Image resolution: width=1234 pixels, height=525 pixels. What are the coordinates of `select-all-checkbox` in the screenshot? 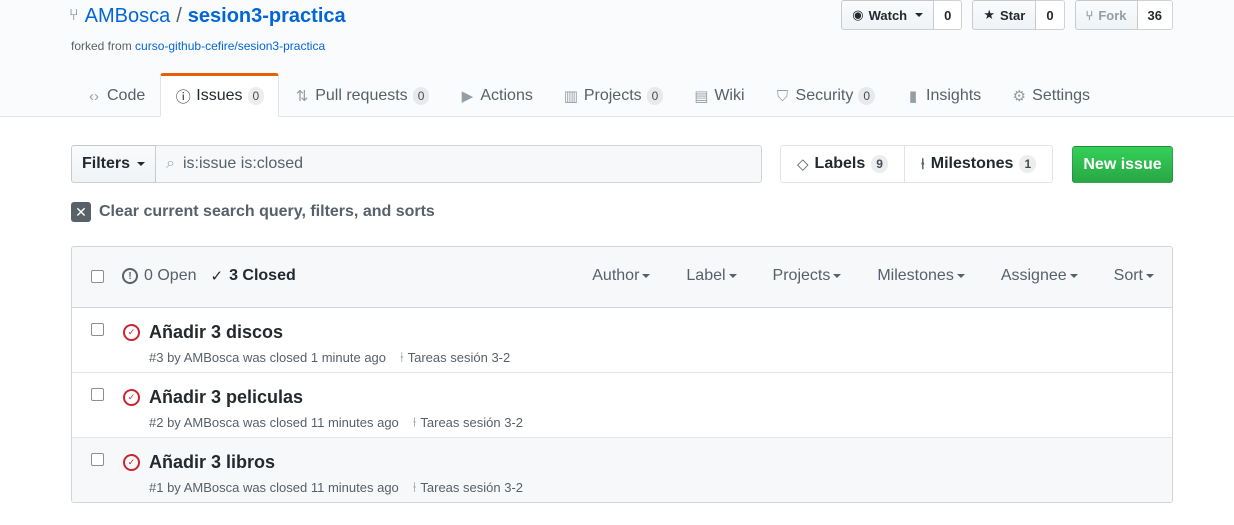 It's located at (97, 276).